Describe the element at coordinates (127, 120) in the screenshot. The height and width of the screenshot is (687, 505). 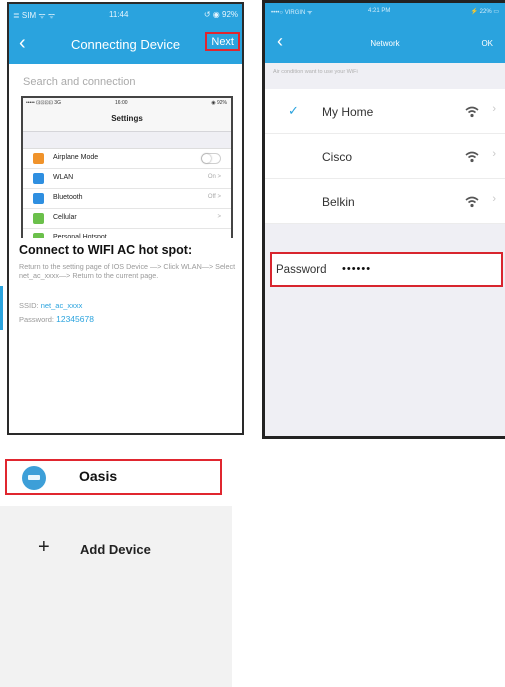
I see `illustration-title: Settings` at that location.